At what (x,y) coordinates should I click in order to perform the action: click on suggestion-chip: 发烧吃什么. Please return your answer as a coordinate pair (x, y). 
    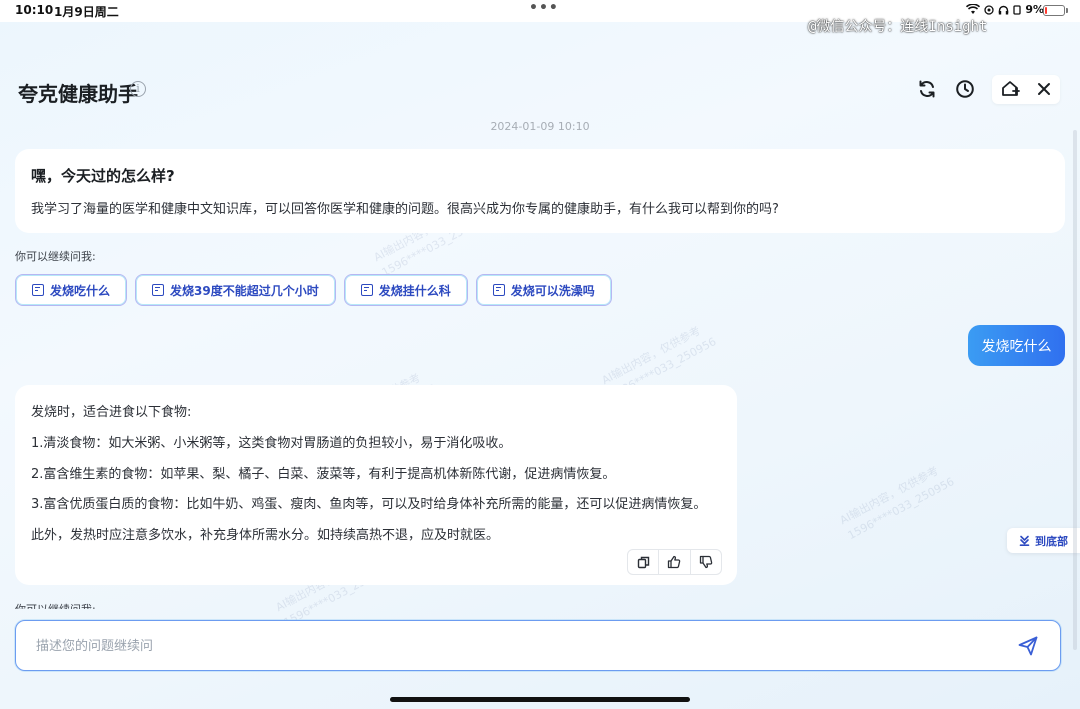
    Looking at the image, I should click on (71, 290).